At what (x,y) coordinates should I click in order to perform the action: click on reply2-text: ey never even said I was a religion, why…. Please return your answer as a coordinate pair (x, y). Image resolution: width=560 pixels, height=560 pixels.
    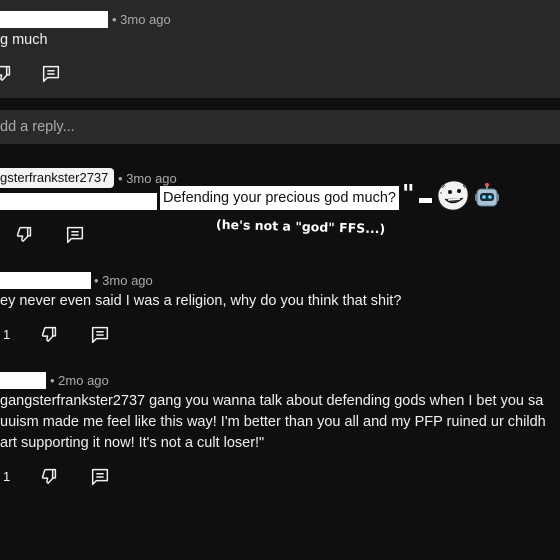
    Looking at the image, I should click on (201, 301).